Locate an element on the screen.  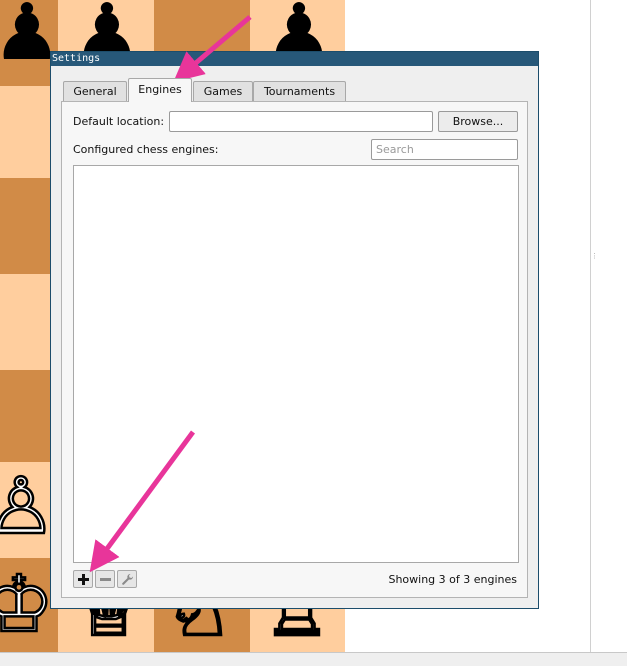
wrench-icon is located at coordinates (128, 579).